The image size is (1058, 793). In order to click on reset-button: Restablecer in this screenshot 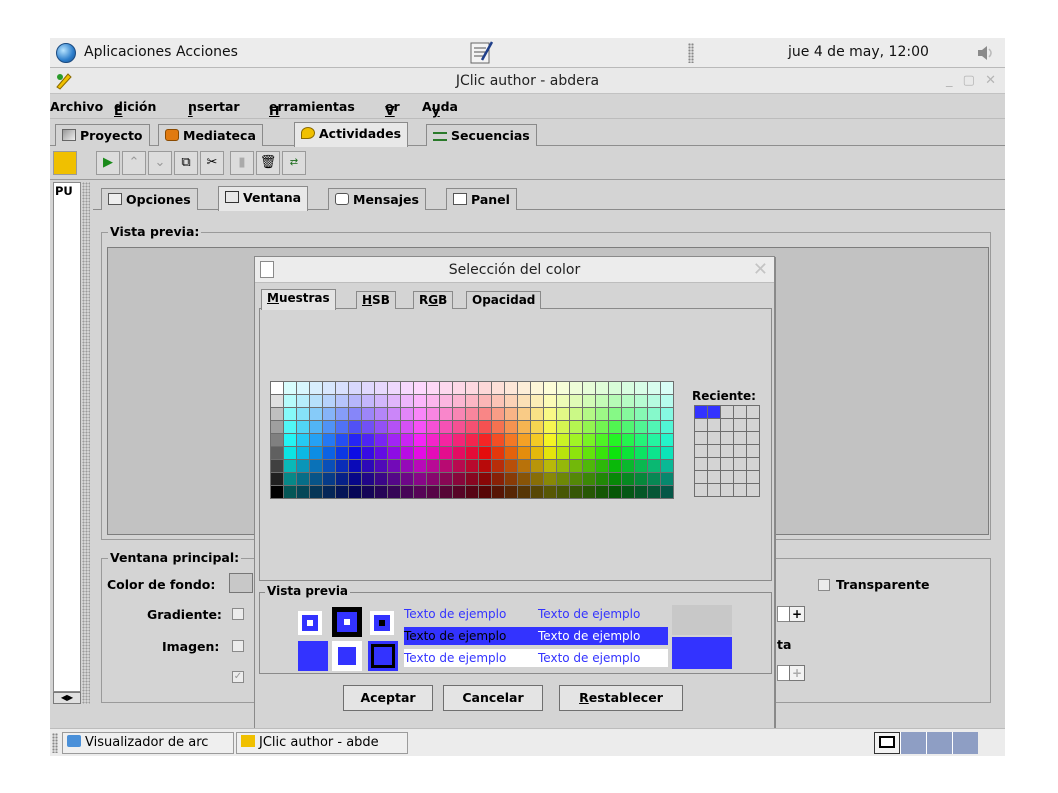, I will do `click(621, 698)`.